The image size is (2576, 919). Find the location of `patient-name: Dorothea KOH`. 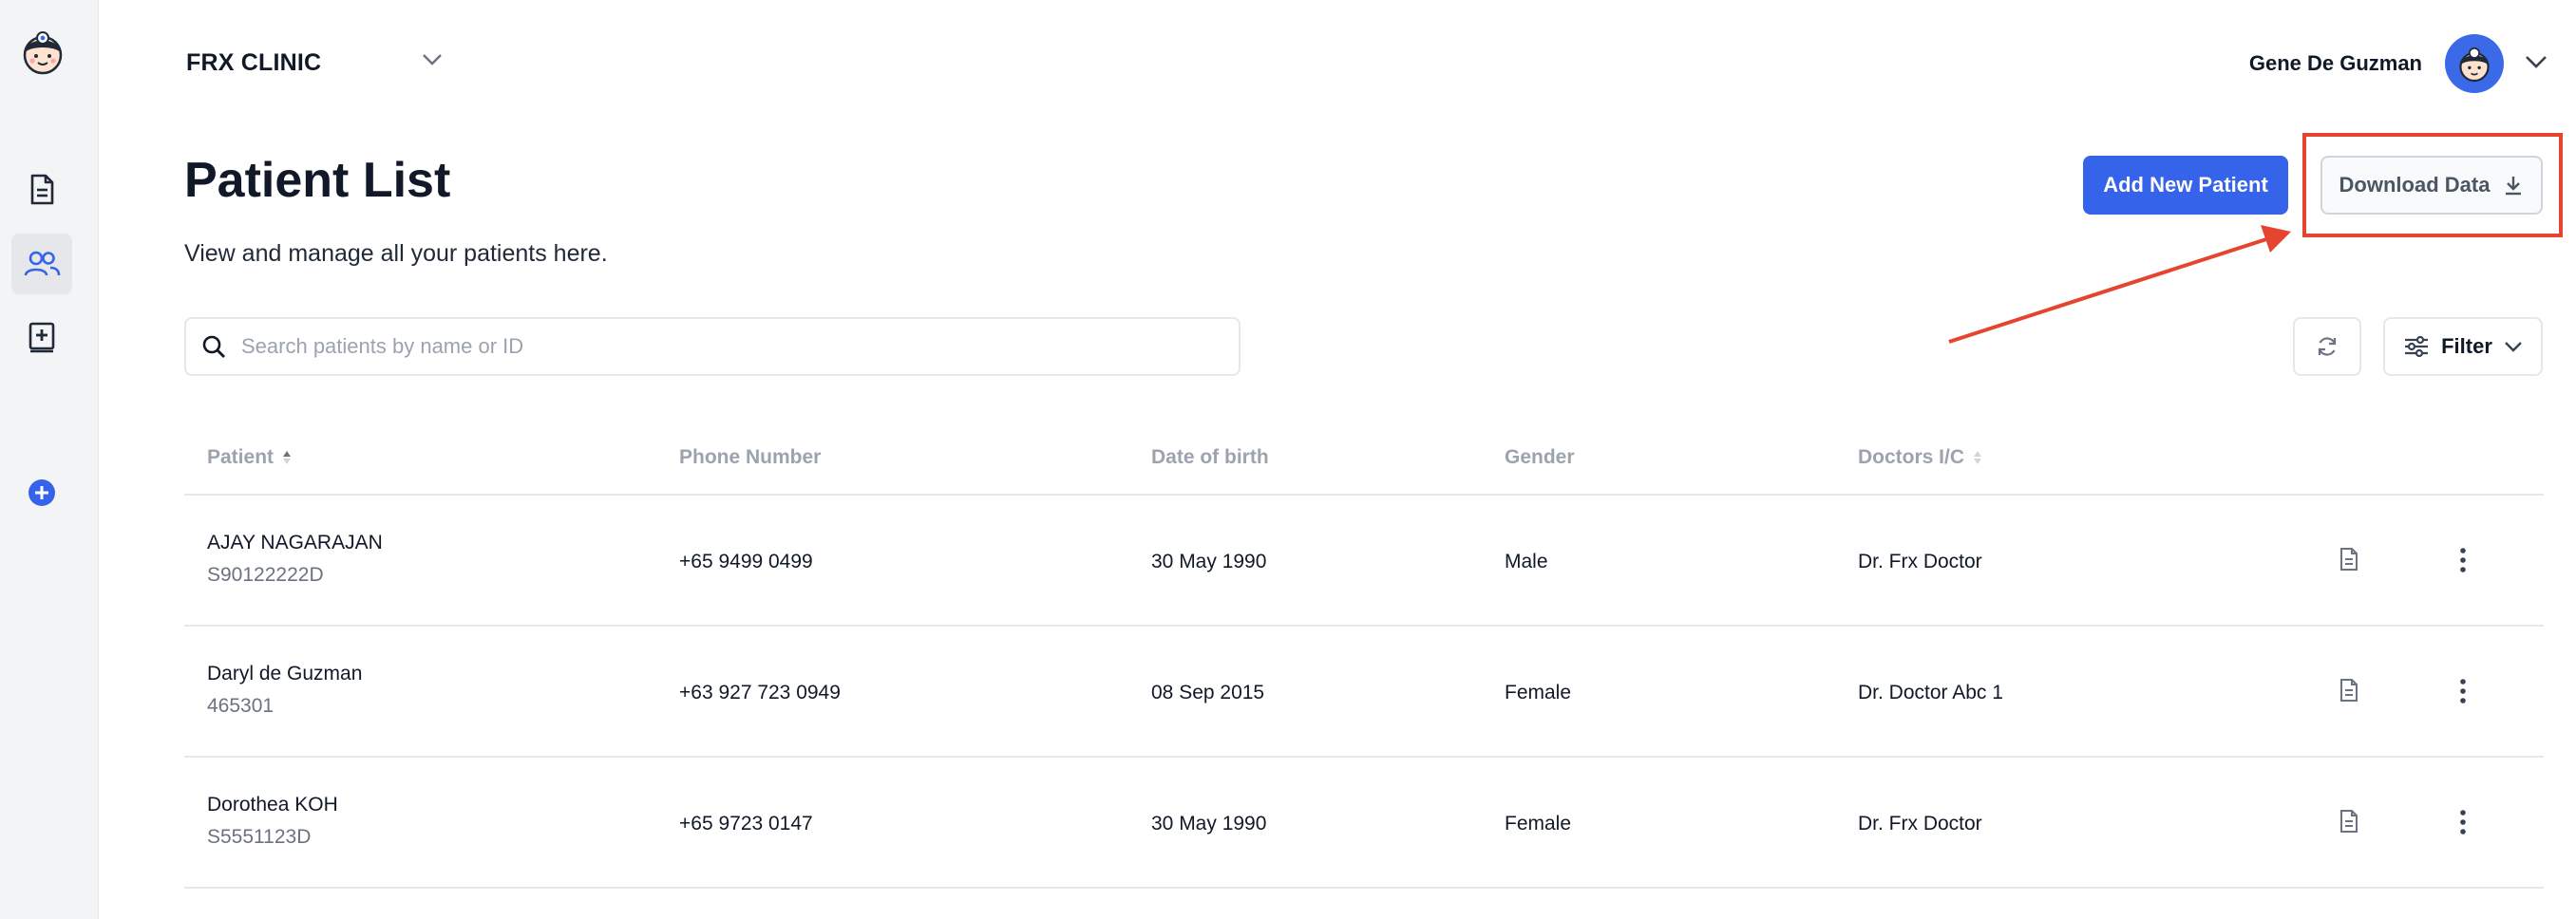

patient-name: Dorothea KOH is located at coordinates (272, 805).